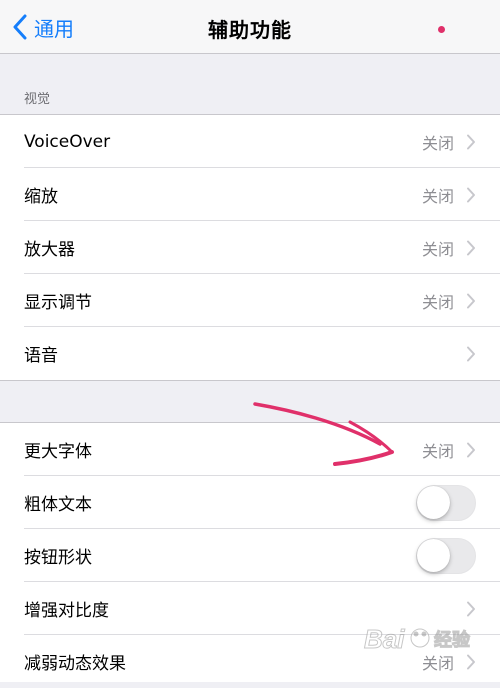 The image size is (500, 688). What do you see at coordinates (41, 197) in the screenshot?
I see `row-label: 缩放` at bounding box center [41, 197].